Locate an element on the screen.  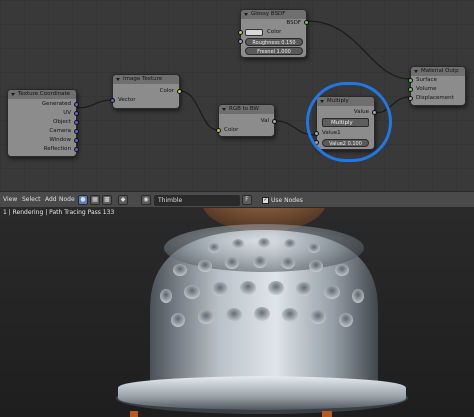
use-nodes-label: Use Nodes is located at coordinates (287, 200).